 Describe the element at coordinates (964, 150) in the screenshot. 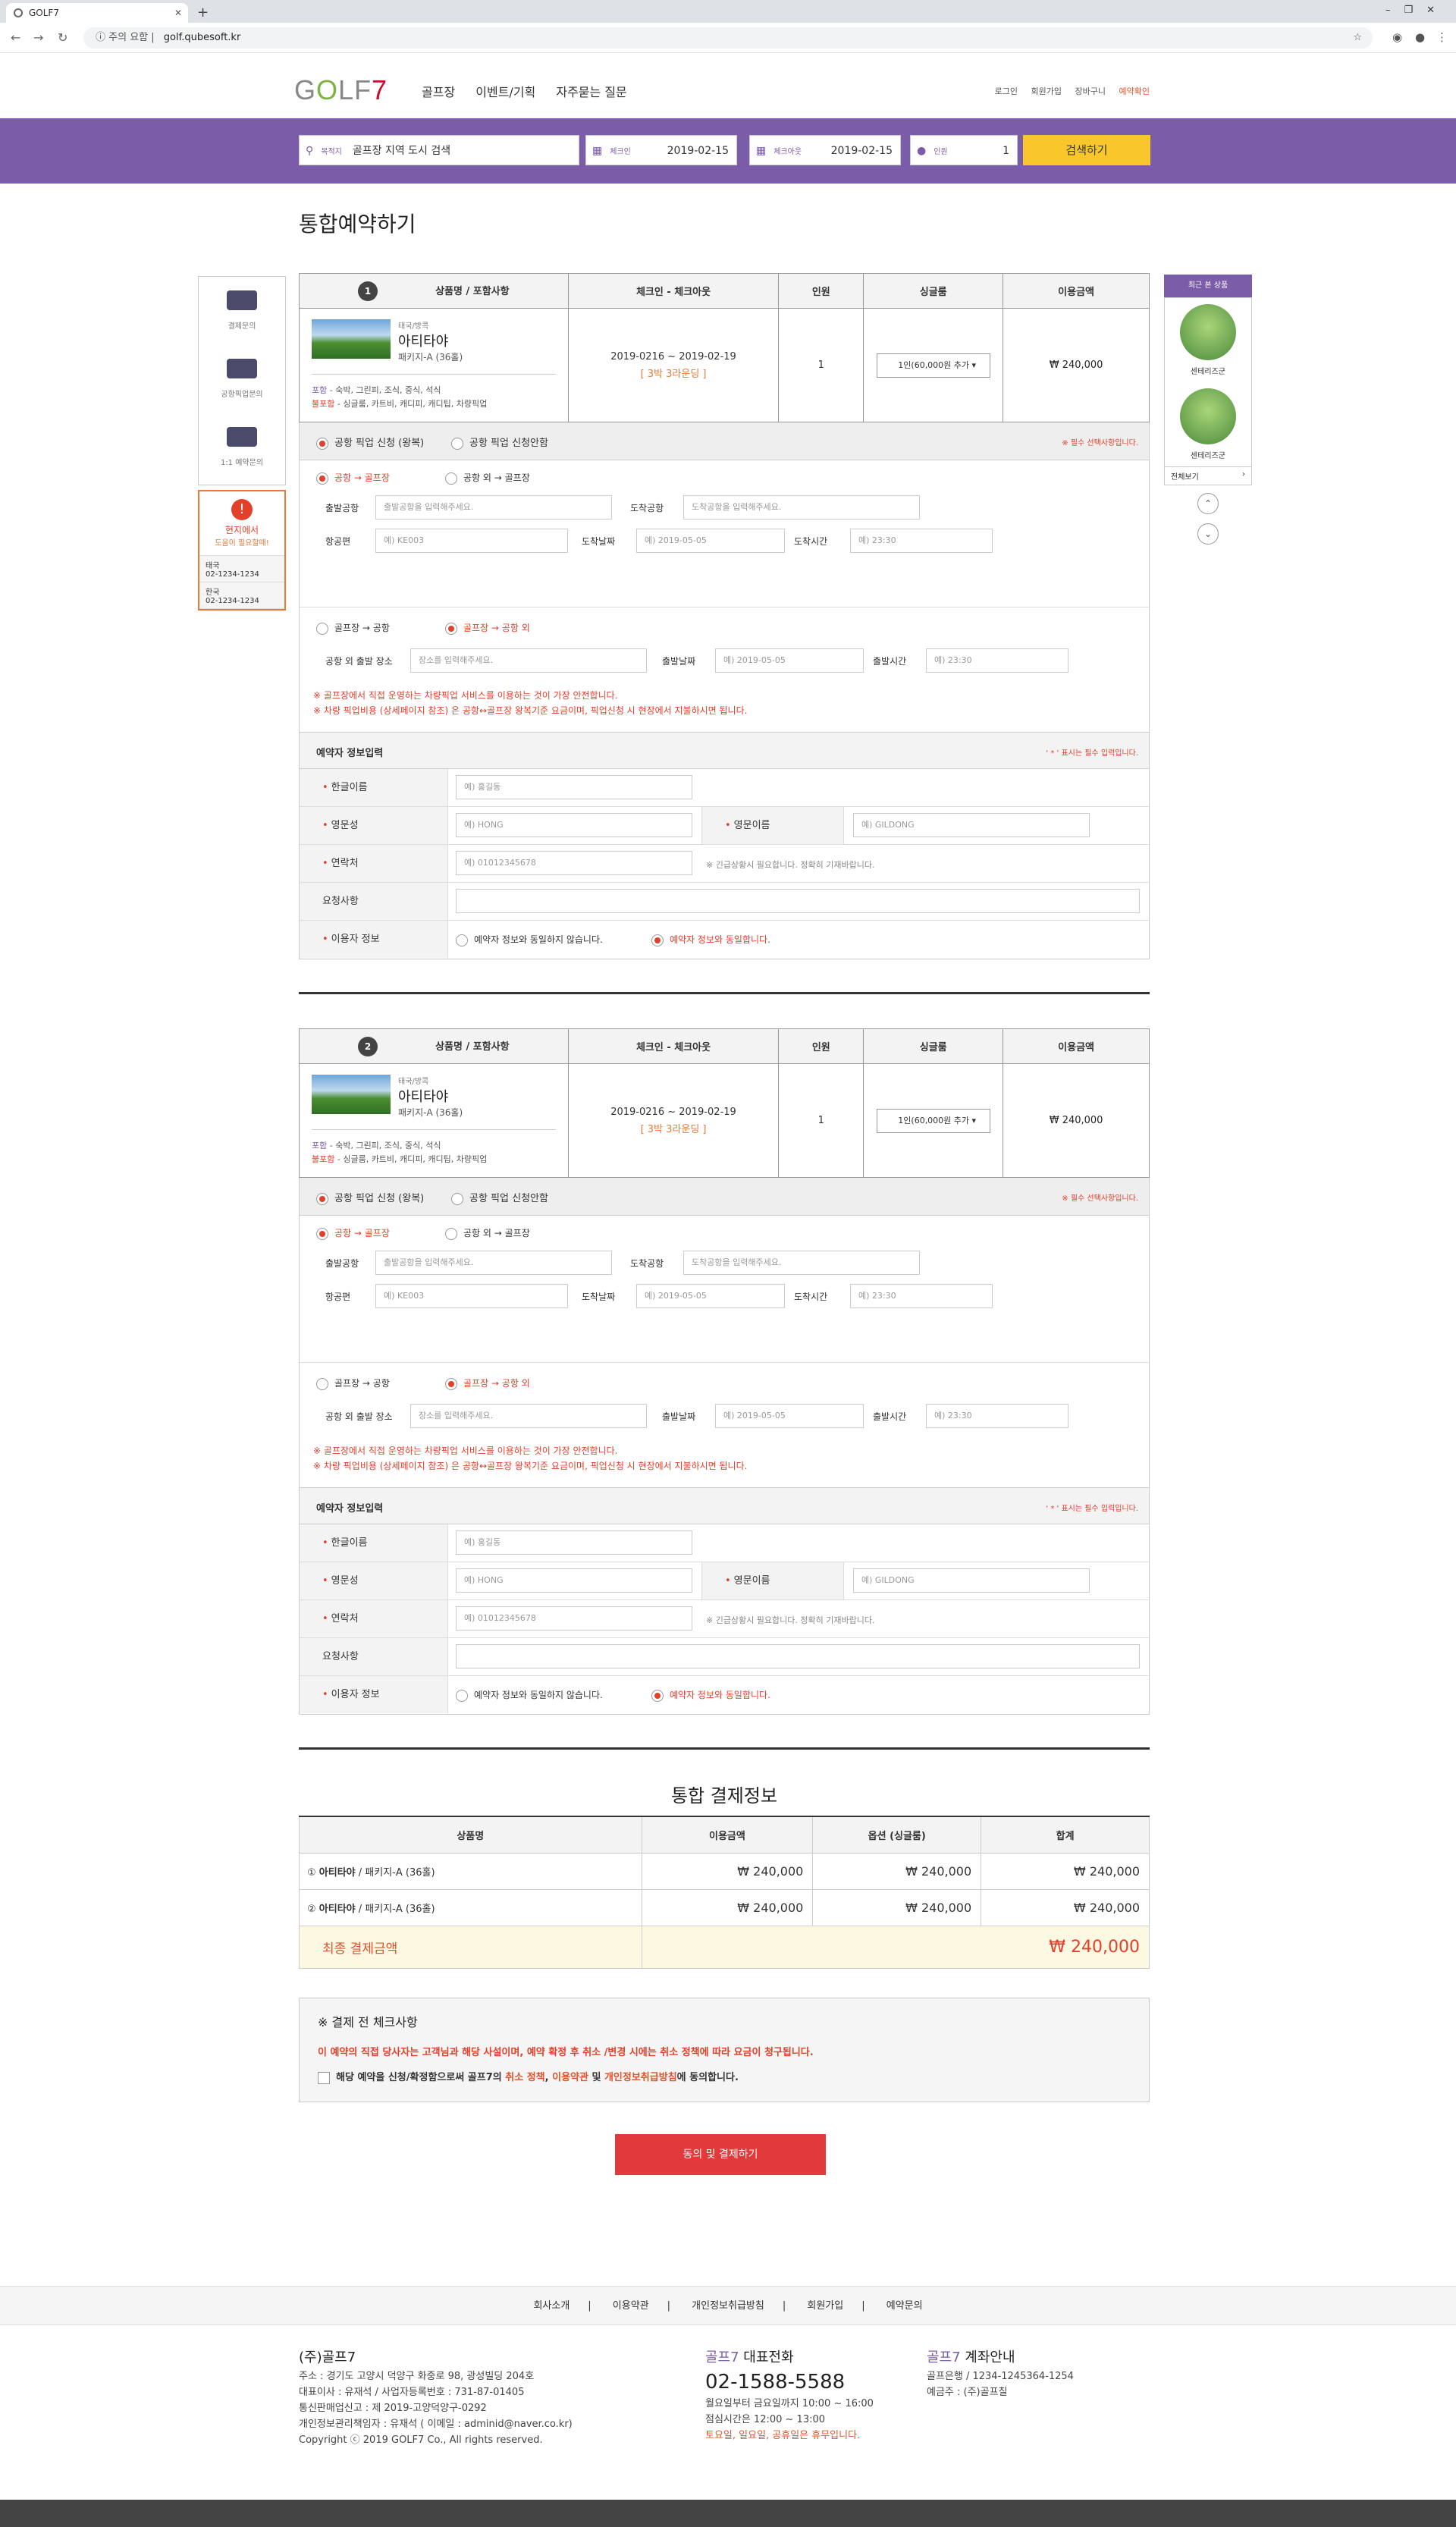

I see `pax-field: ● 인원 1` at that location.